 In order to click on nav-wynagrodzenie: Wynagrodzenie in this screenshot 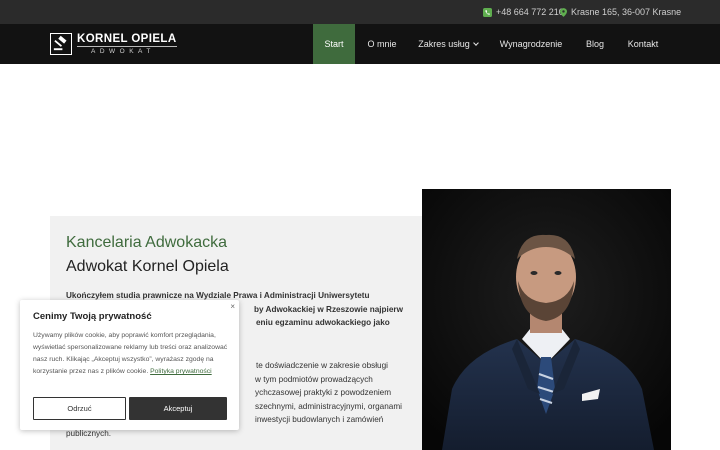, I will do `click(531, 44)`.